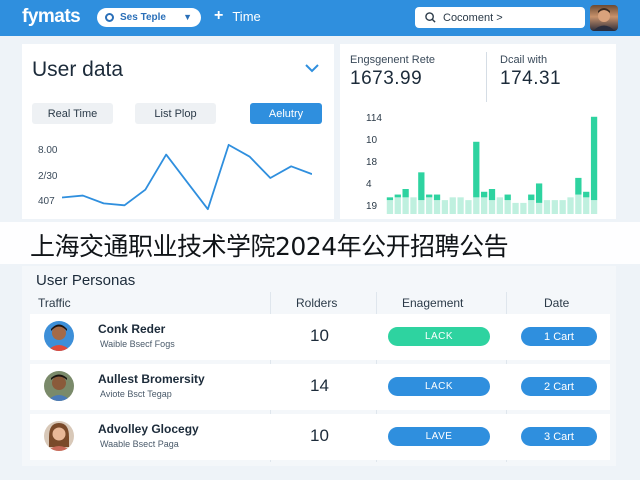 Image resolution: width=640 pixels, height=480 pixels. Describe the element at coordinates (132, 329) in the screenshot. I see `persona-name: Conk Reder` at that location.